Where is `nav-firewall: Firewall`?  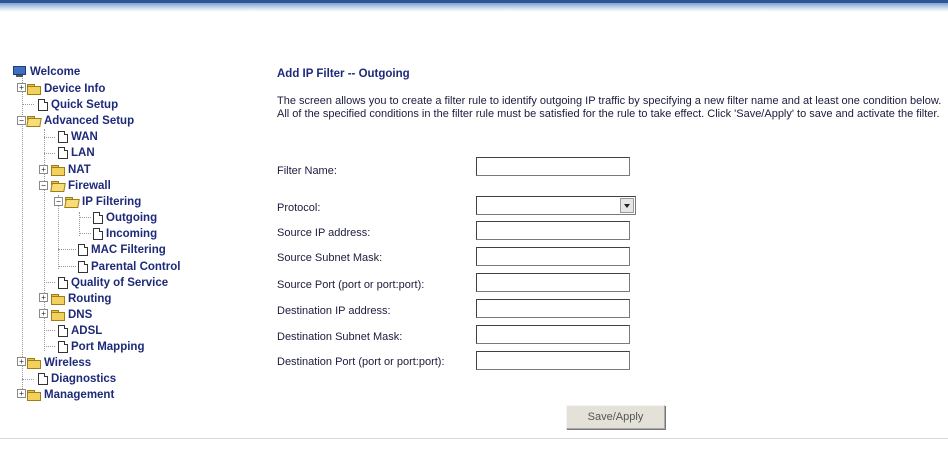
nav-firewall: Firewall is located at coordinates (81, 186).